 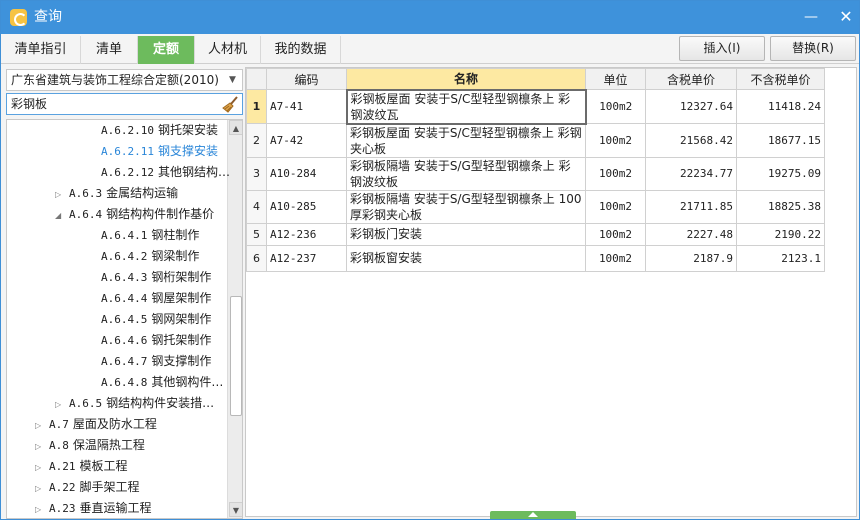 I want to click on table-row: 6 A12-237 彩钢板窗安装 100m2 2187.9 2123.1, so click(x=535, y=258).